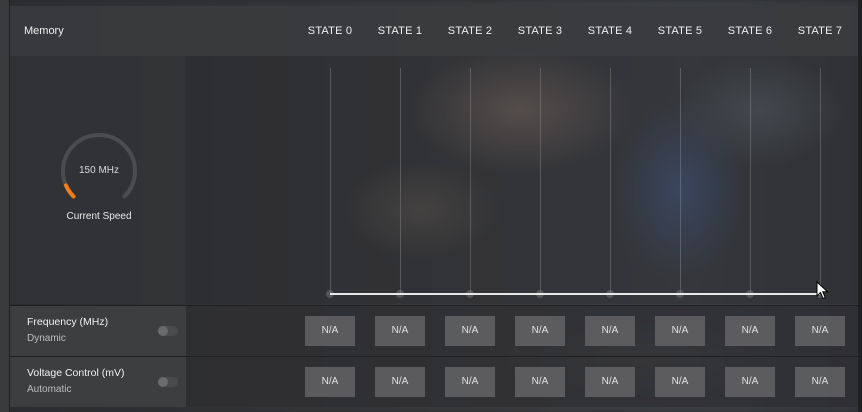 The height and width of the screenshot is (412, 862). I want to click on frequency-state-7-field: N/A, so click(820, 331).